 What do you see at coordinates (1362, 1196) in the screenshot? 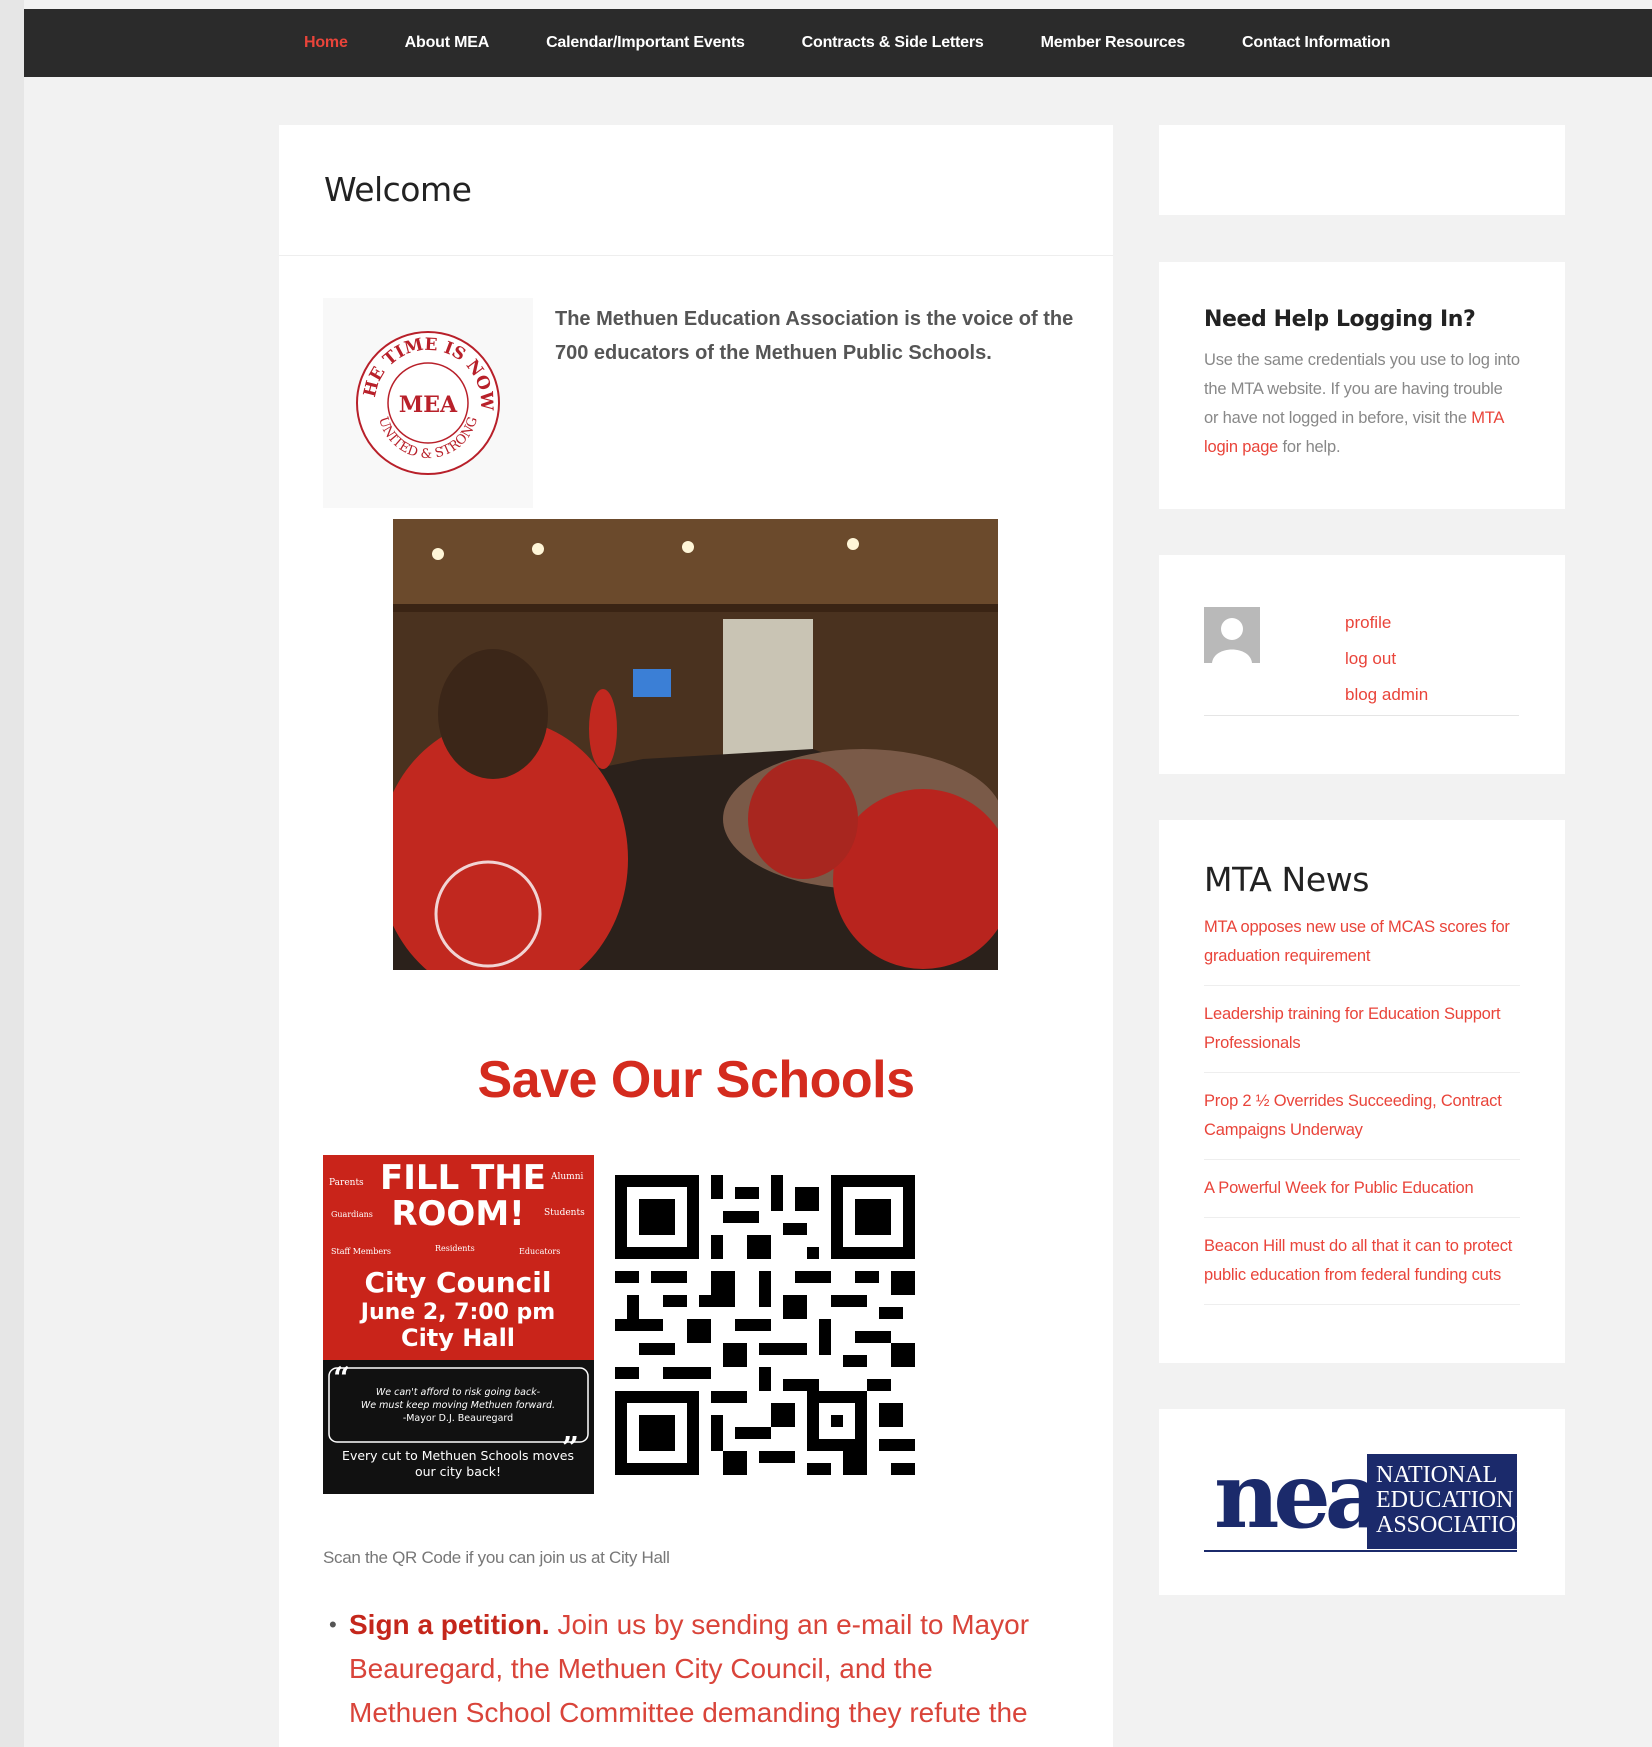
I see `news-item: A Powerful Week for Public Education` at bounding box center [1362, 1196].